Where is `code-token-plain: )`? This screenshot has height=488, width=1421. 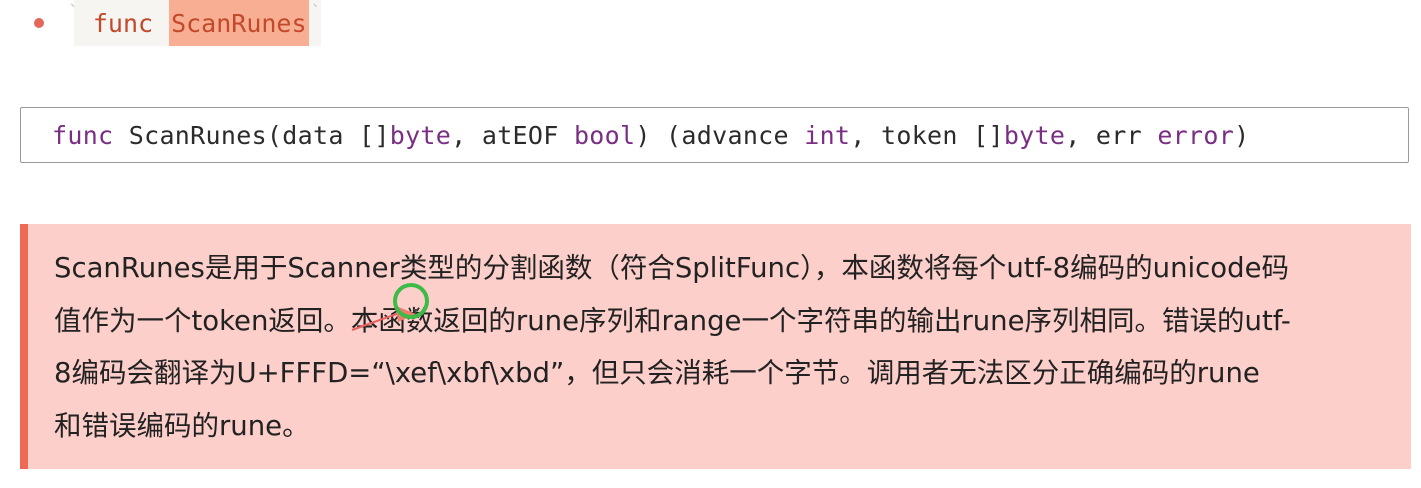
code-token-plain: ) is located at coordinates (1242, 135).